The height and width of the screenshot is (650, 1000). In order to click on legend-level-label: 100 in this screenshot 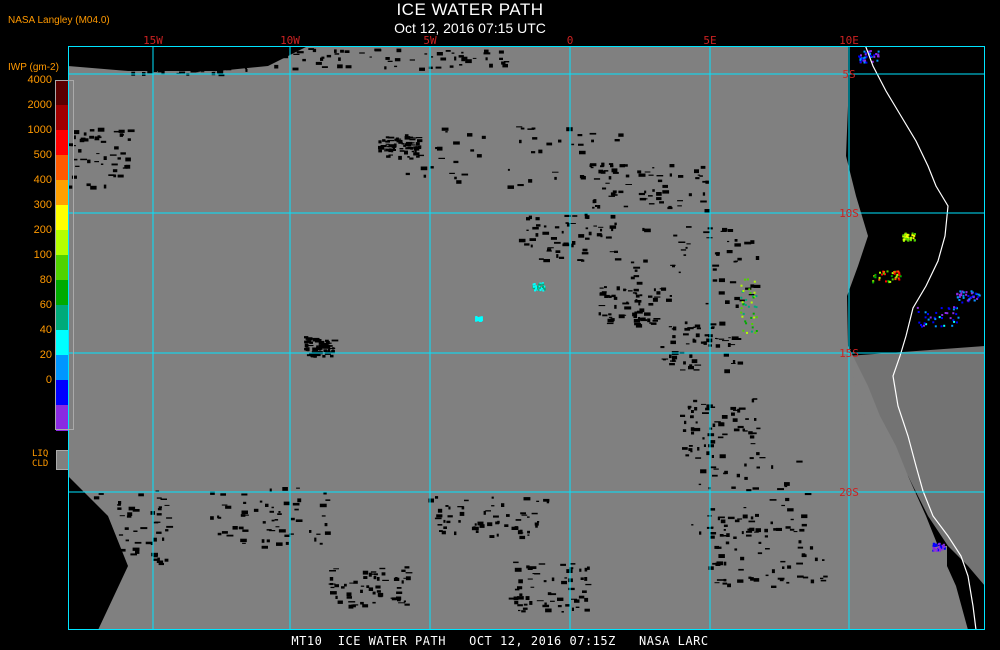, I will do `click(42, 255)`.